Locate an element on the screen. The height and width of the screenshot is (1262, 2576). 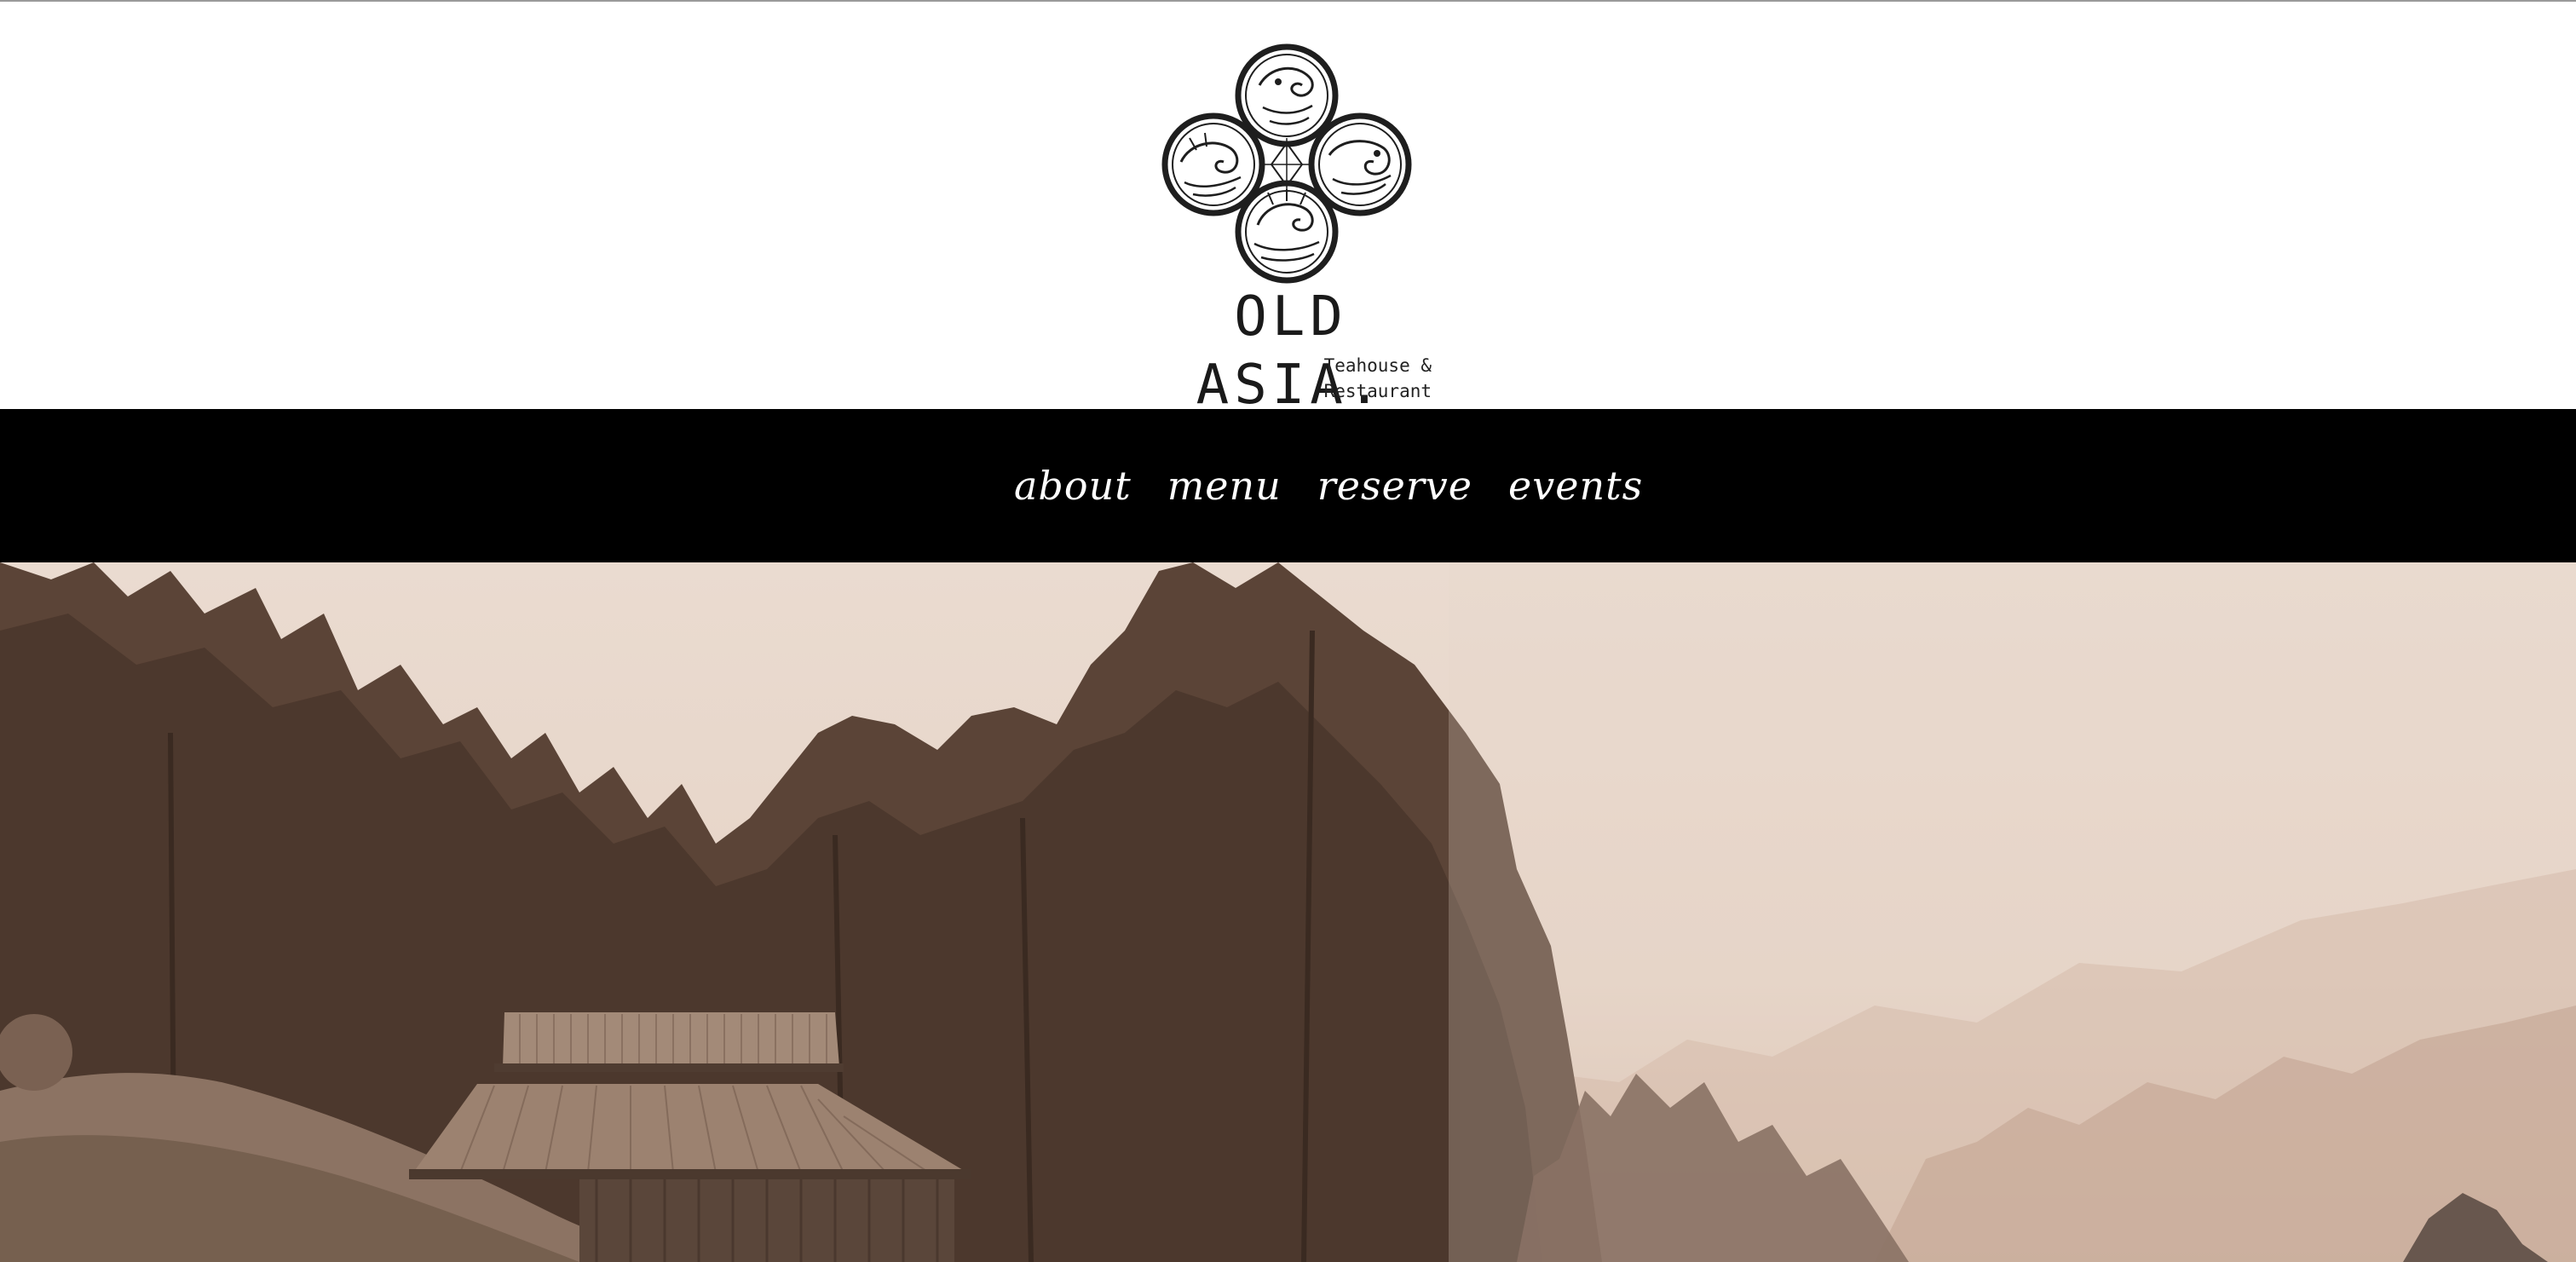
nav-link-menu: menu is located at coordinates (1224, 486).